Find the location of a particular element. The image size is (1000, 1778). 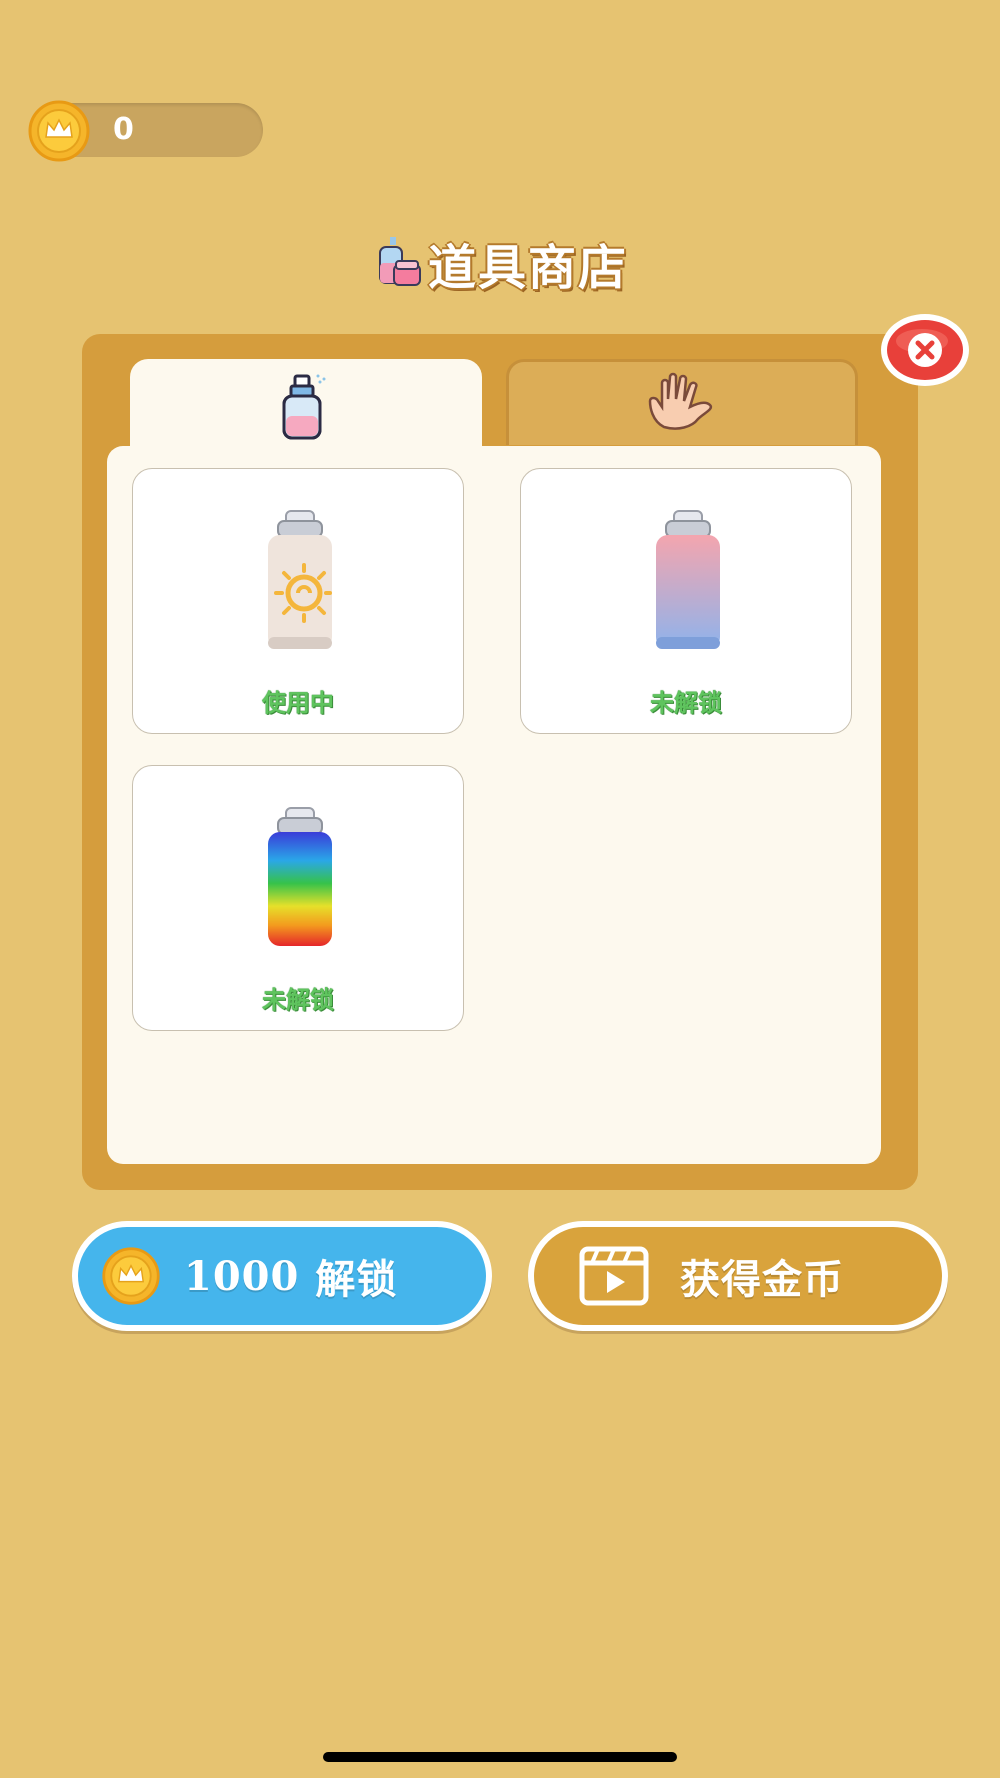

get-coins-label: 获得金币 is located at coordinates (762, 1280).